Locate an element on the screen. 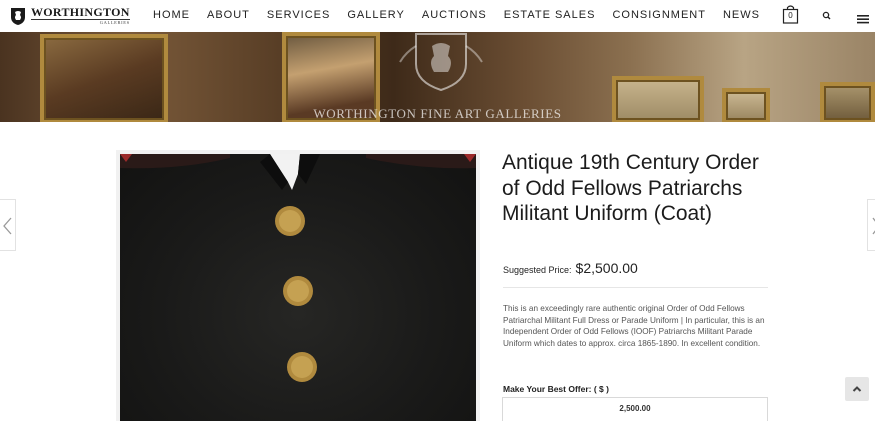 The width and height of the screenshot is (875, 421). offer-input is located at coordinates (635, 409).